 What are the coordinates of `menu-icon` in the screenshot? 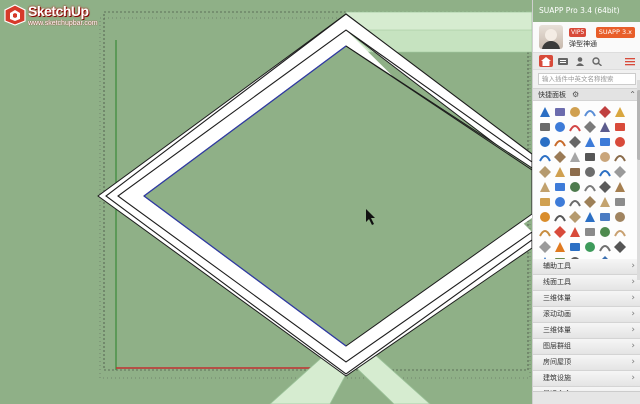 It's located at (630, 61).